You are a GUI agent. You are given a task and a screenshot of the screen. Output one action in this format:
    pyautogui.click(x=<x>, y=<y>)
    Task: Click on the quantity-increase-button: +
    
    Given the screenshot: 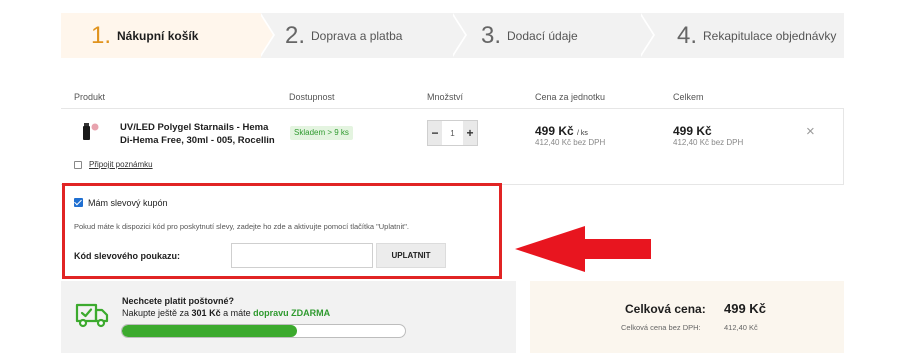 What is the action you would take?
    pyautogui.click(x=470, y=133)
    